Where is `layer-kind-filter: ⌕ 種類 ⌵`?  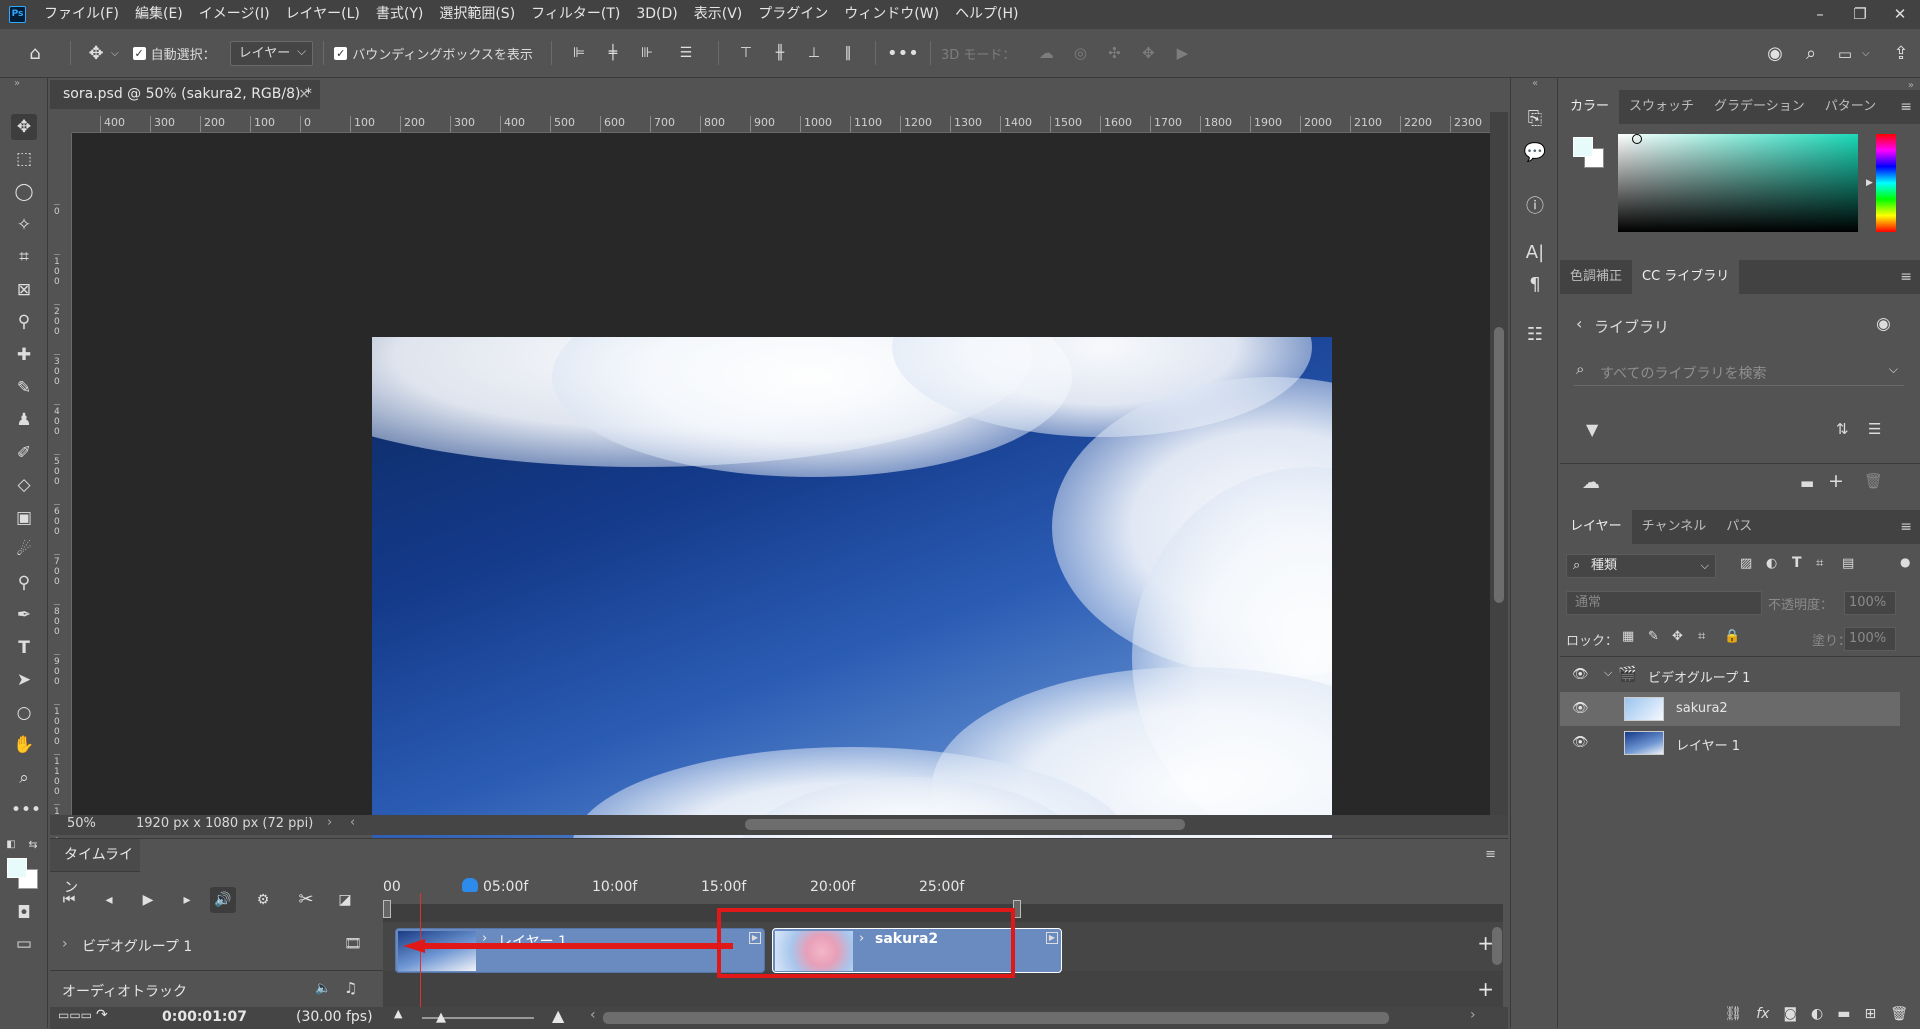 layer-kind-filter: ⌕ 種類 ⌵ is located at coordinates (1641, 566).